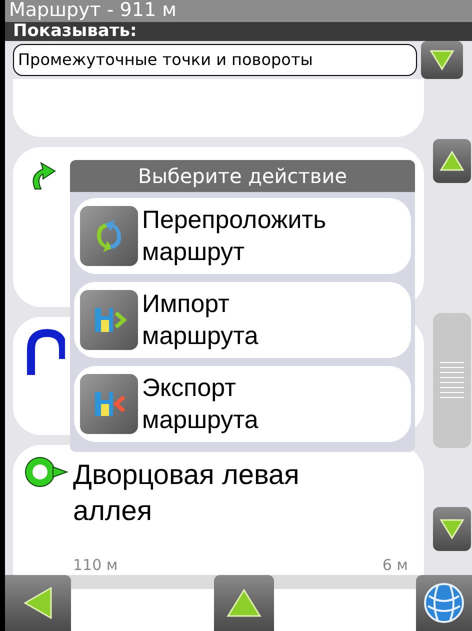 This screenshot has height=631, width=472. I want to click on left-arrow-icon, so click(38, 603).